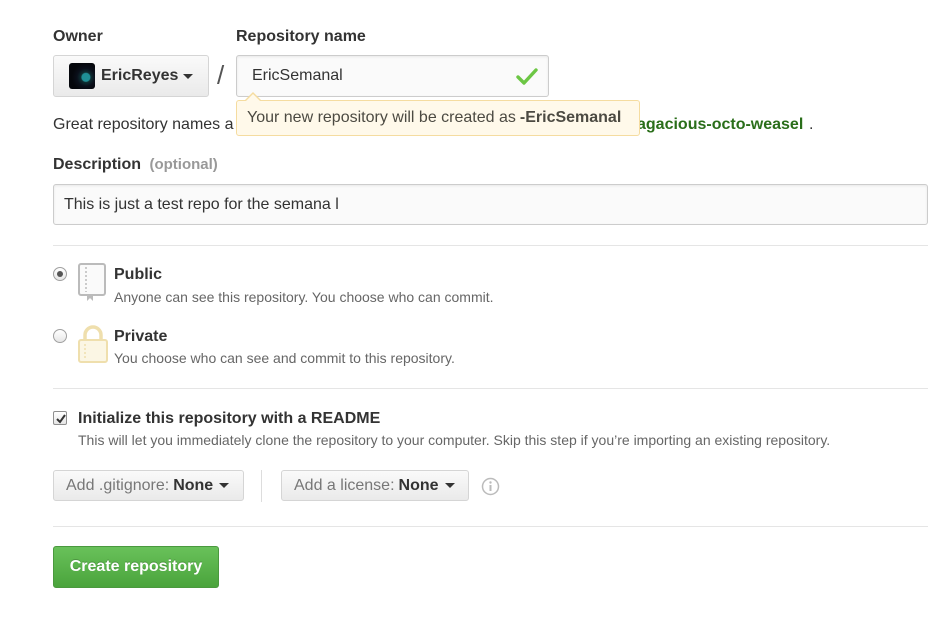 The height and width of the screenshot is (634, 943). I want to click on check-icon, so click(527, 76).